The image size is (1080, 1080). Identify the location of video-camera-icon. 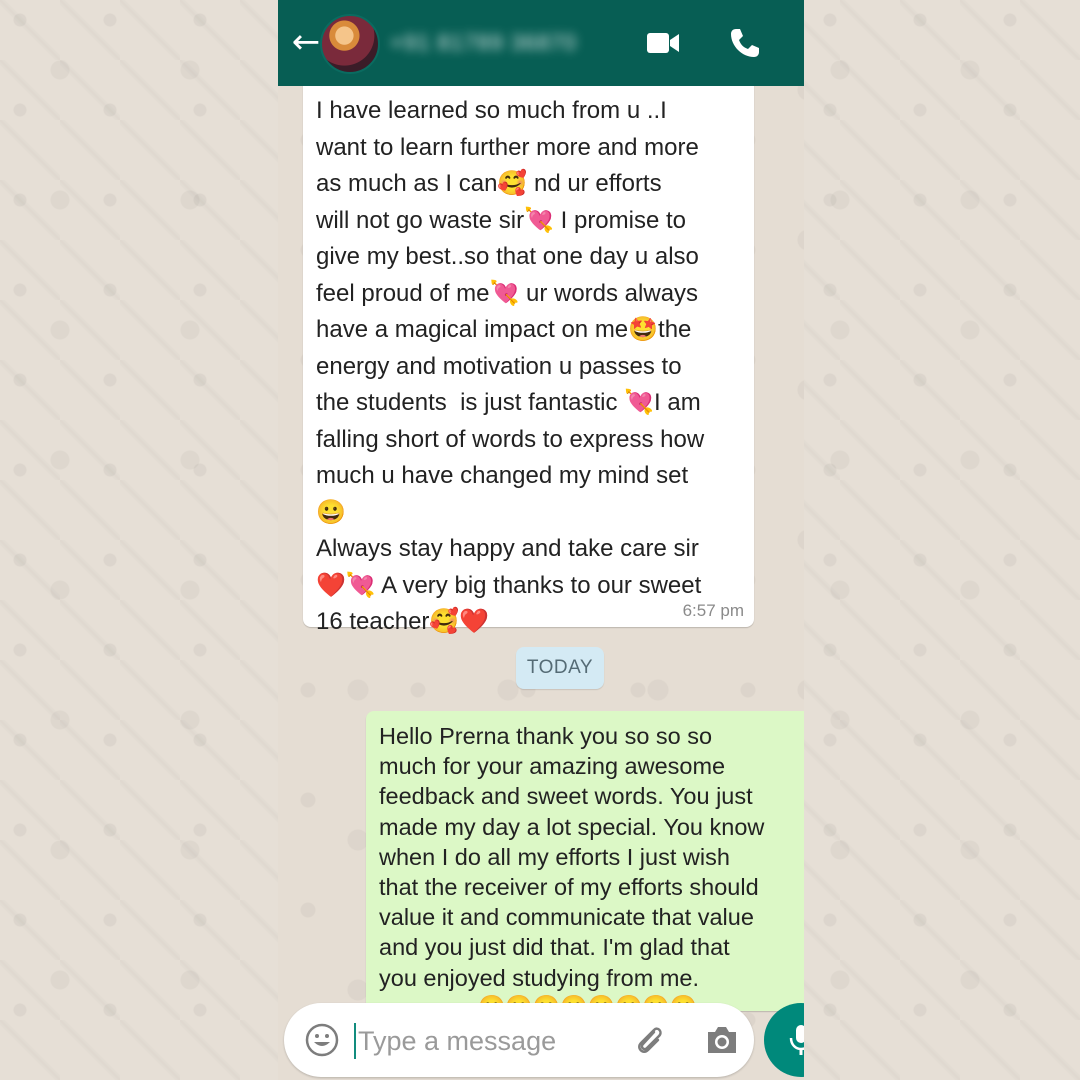
(663, 43).